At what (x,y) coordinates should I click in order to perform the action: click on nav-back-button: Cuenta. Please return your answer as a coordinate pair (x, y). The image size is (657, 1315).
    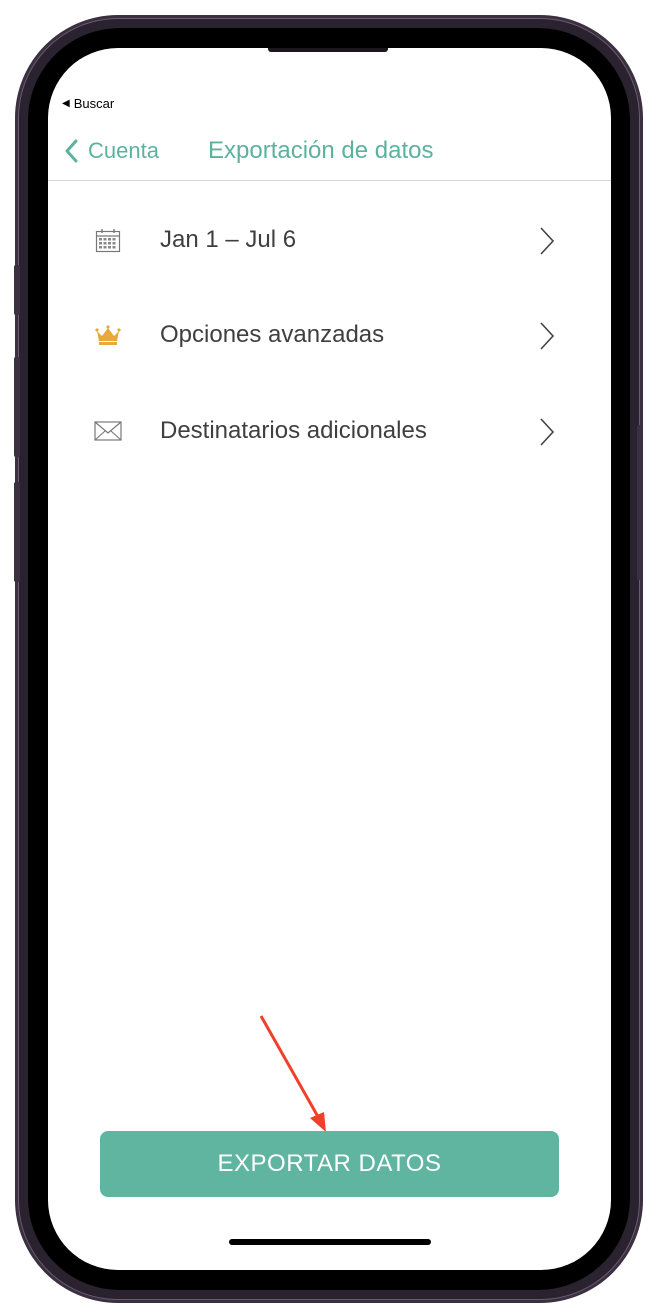
    Looking at the image, I should click on (111, 151).